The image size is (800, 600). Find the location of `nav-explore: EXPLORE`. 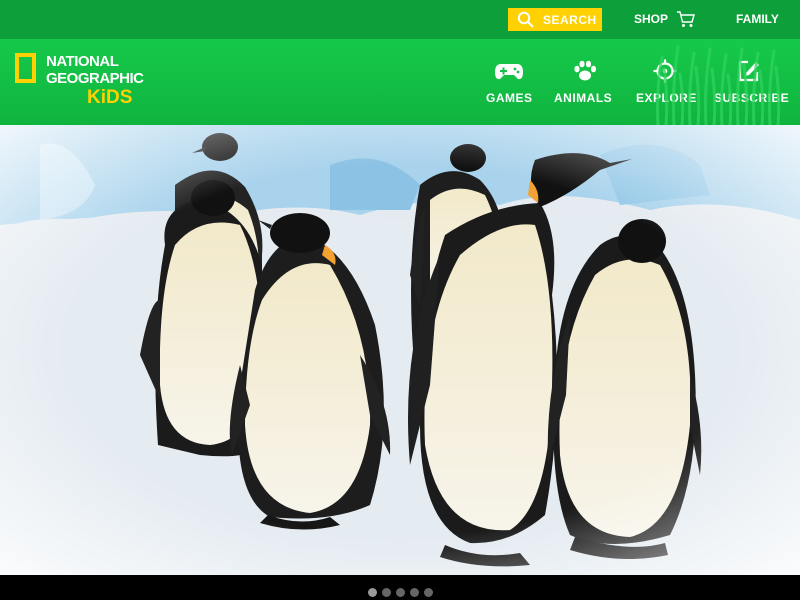

nav-explore: EXPLORE is located at coordinates (666, 84).